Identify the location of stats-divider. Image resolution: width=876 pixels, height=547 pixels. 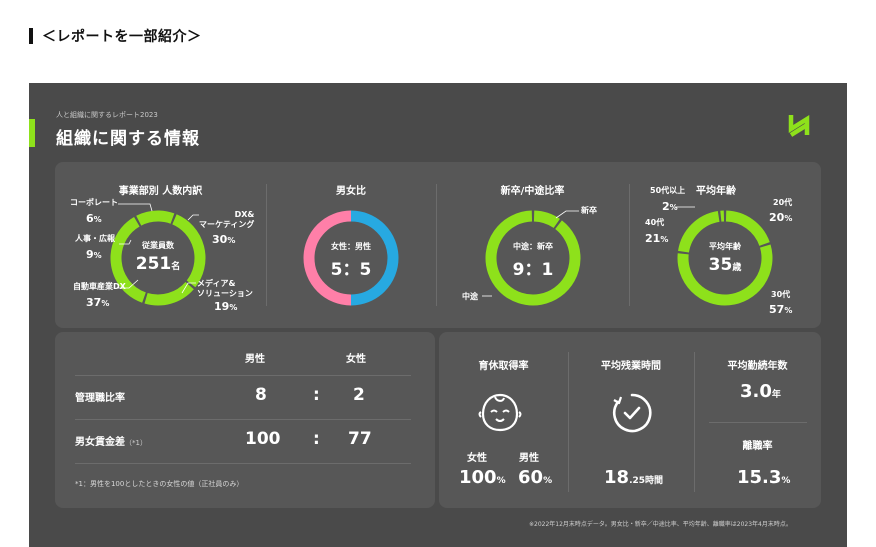
(758, 422).